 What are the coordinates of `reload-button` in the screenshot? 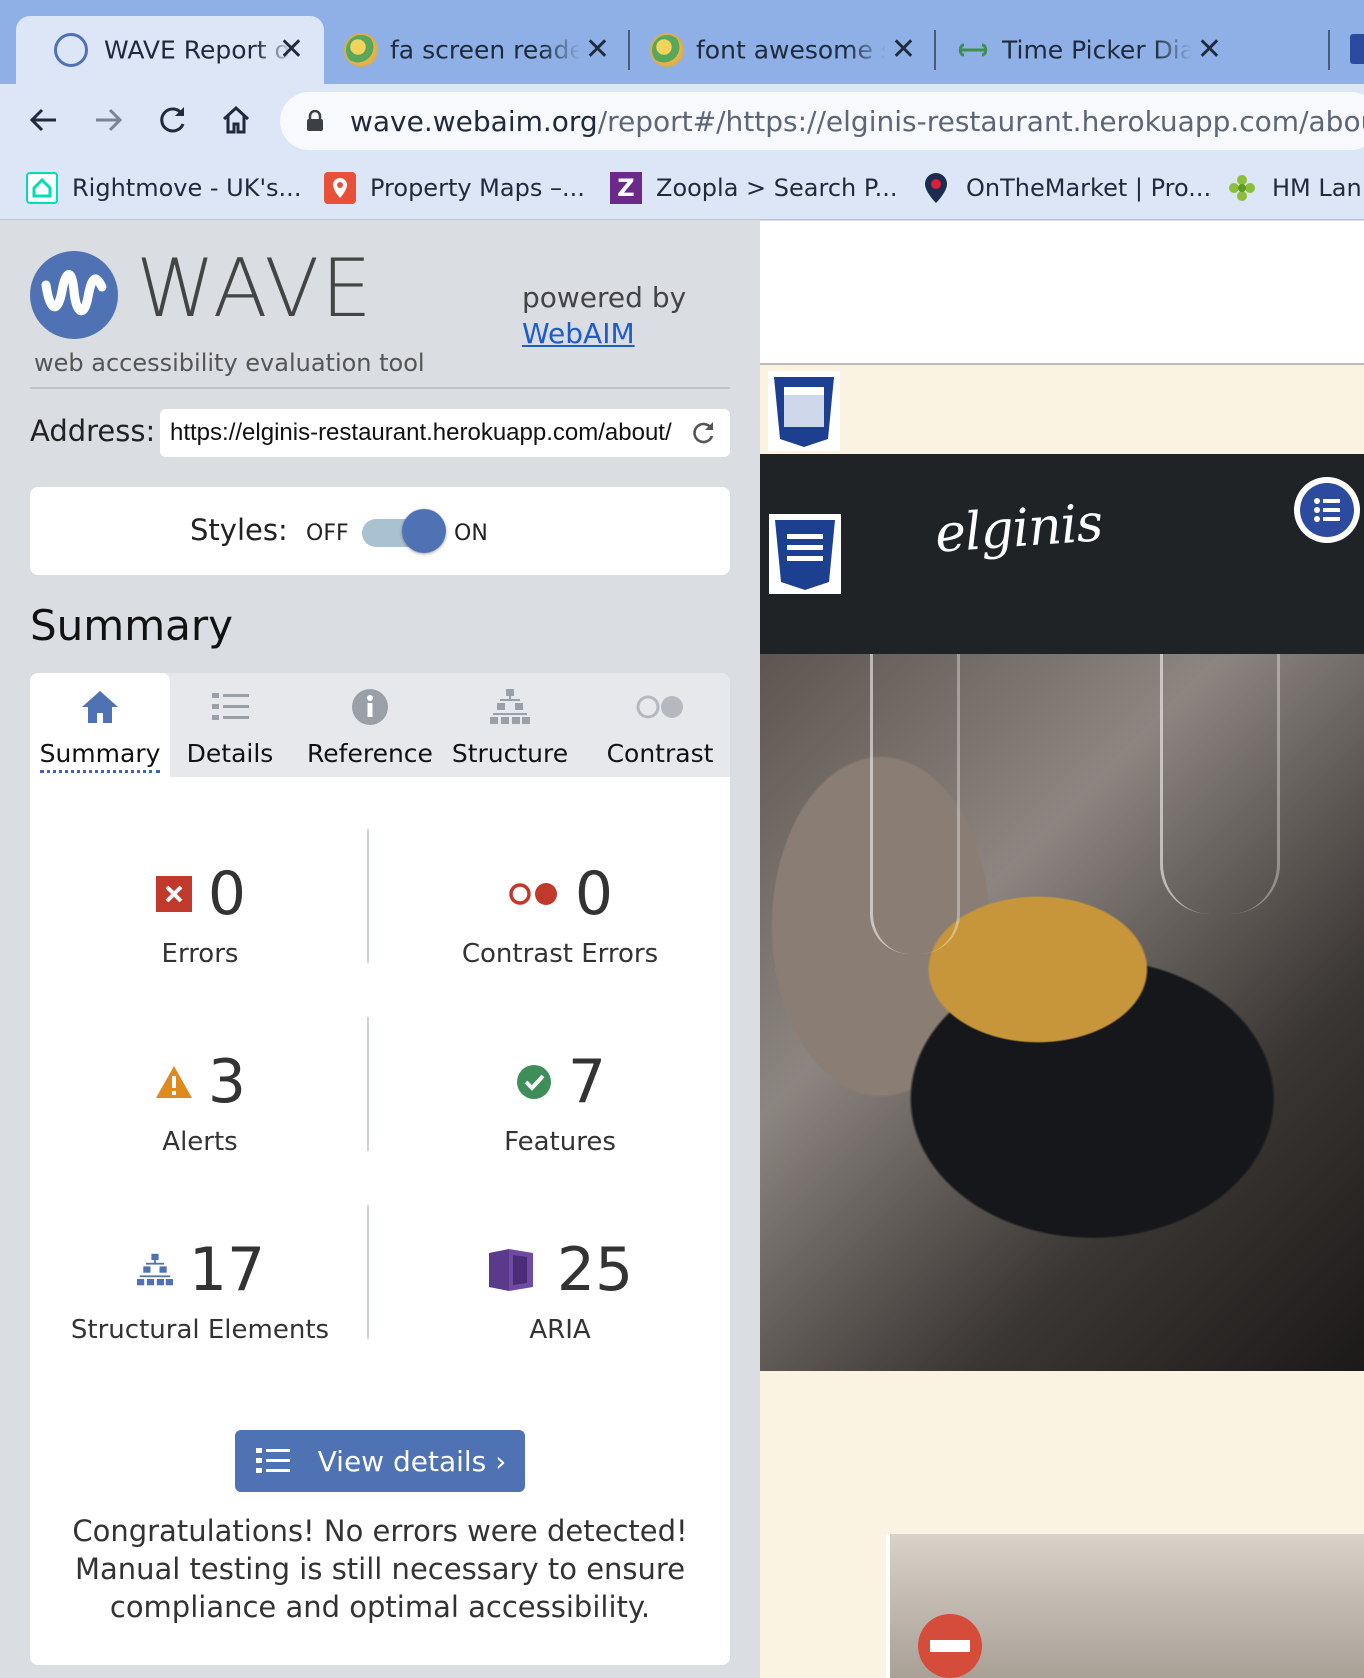 It's located at (172, 120).